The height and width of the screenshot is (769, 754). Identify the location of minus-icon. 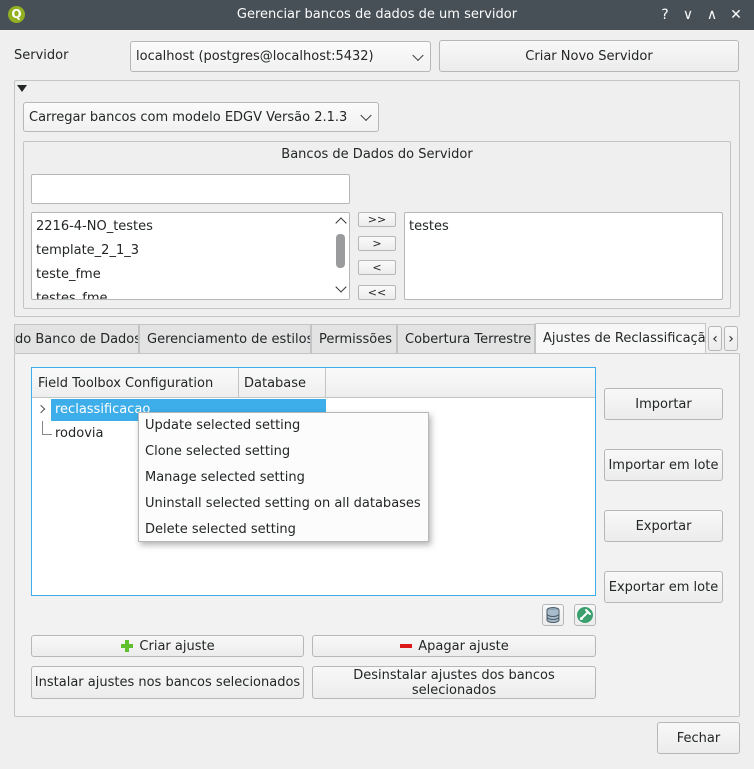
(406, 646).